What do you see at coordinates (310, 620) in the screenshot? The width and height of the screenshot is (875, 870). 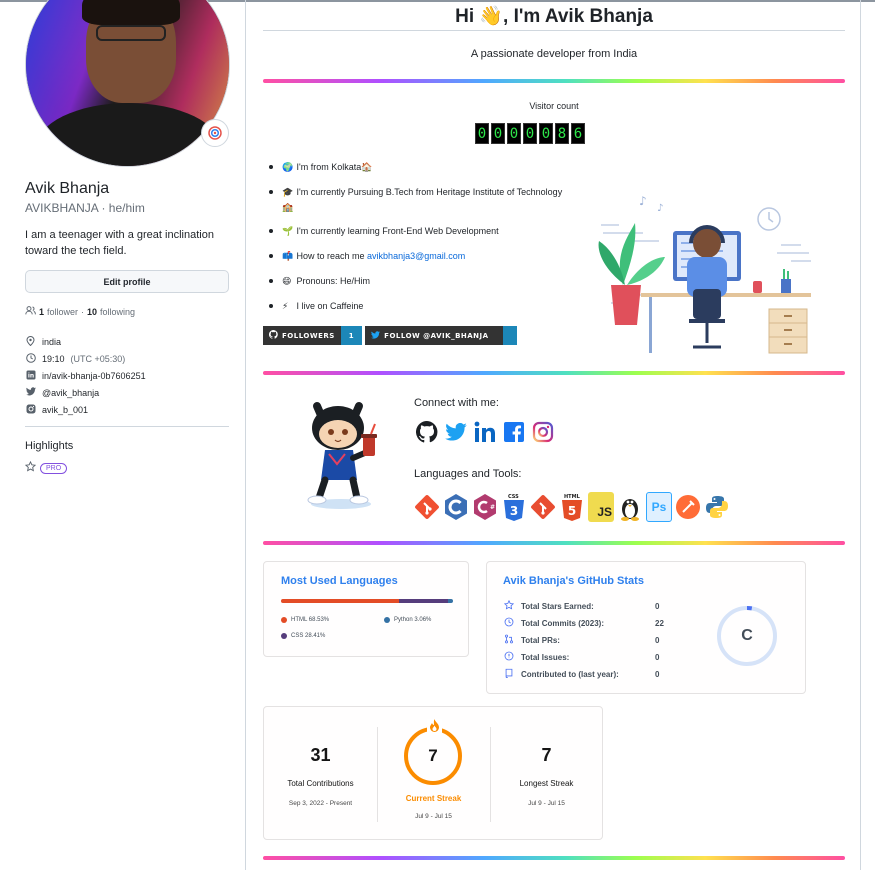 I see `legend-label: HTML 68.53%` at bounding box center [310, 620].